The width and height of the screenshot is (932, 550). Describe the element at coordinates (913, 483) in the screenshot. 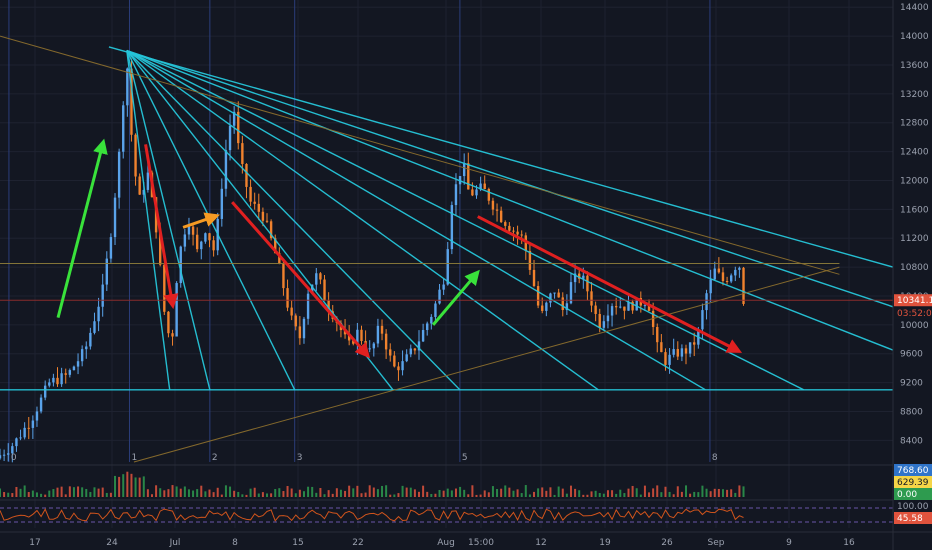

I see `volume-ma-tag: 629.39` at that location.